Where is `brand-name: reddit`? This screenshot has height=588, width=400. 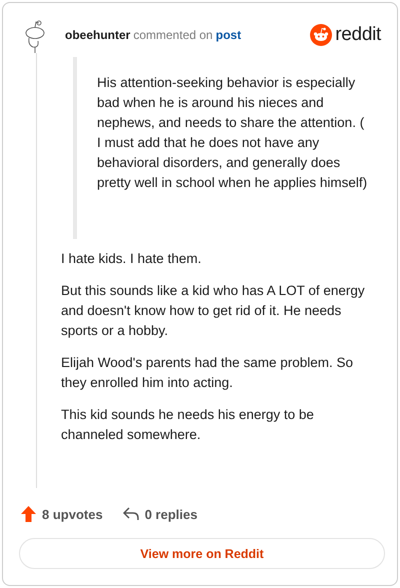
brand-name: reddit is located at coordinates (358, 35).